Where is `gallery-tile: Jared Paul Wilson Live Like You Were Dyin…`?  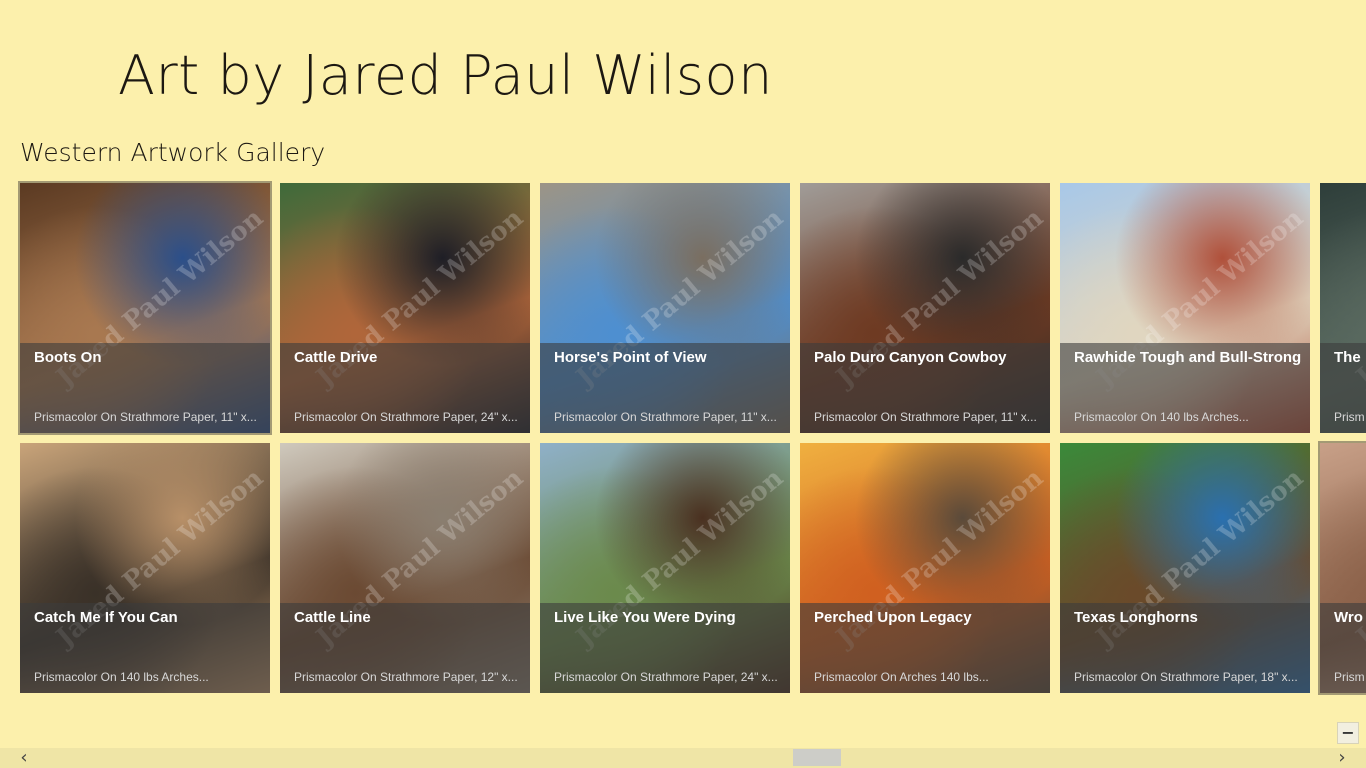 gallery-tile: Jared Paul Wilson Live Like You Were Dyin… is located at coordinates (665, 568).